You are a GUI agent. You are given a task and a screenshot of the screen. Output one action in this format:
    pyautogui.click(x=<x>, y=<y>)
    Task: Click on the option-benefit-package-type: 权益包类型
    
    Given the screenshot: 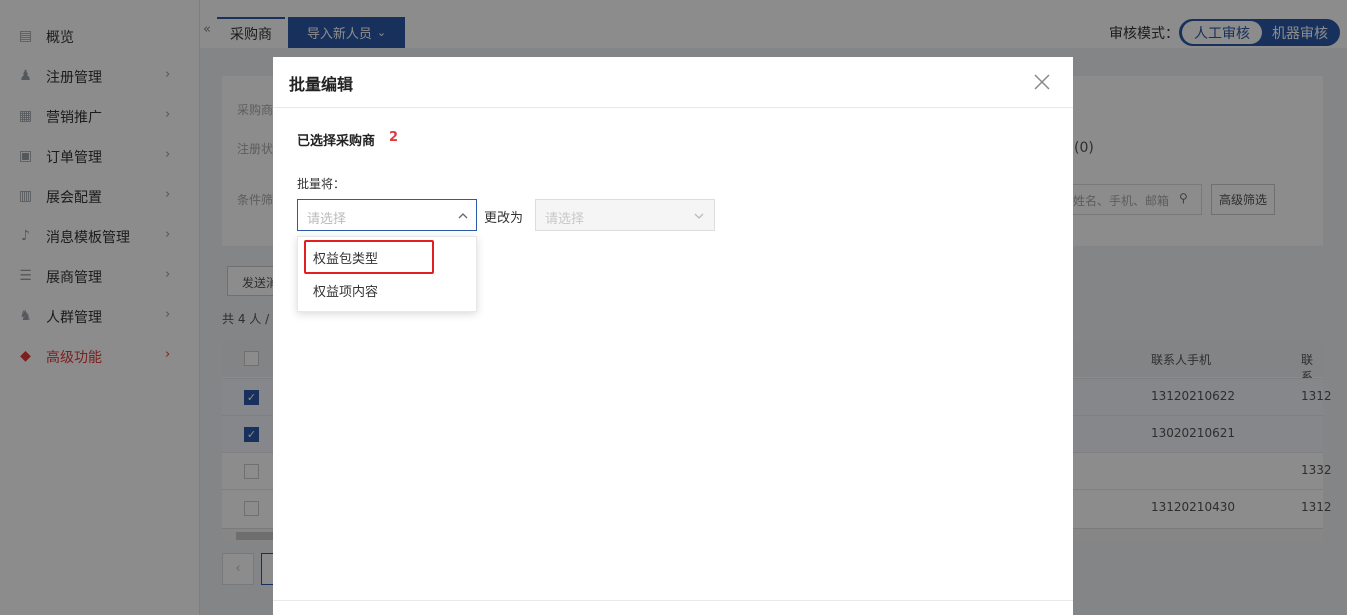 What is the action you would take?
    pyautogui.click(x=387, y=257)
    